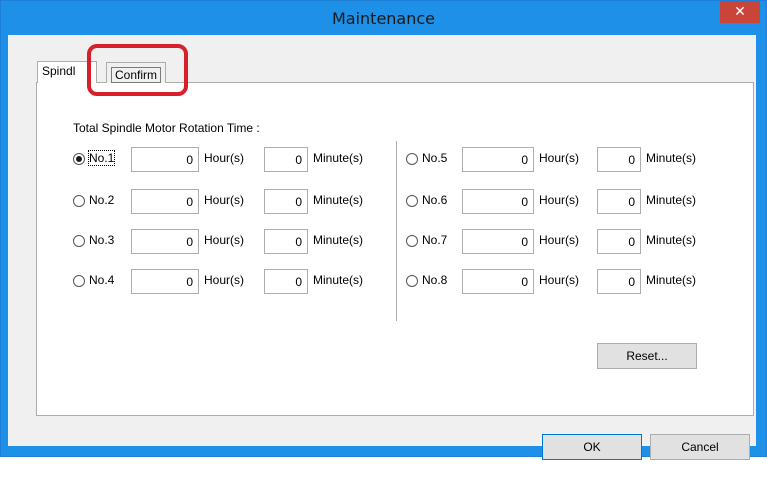 This screenshot has width=767, height=479. What do you see at coordinates (559, 280) in the screenshot?
I see `hours-unit-8: Hour(s)` at bounding box center [559, 280].